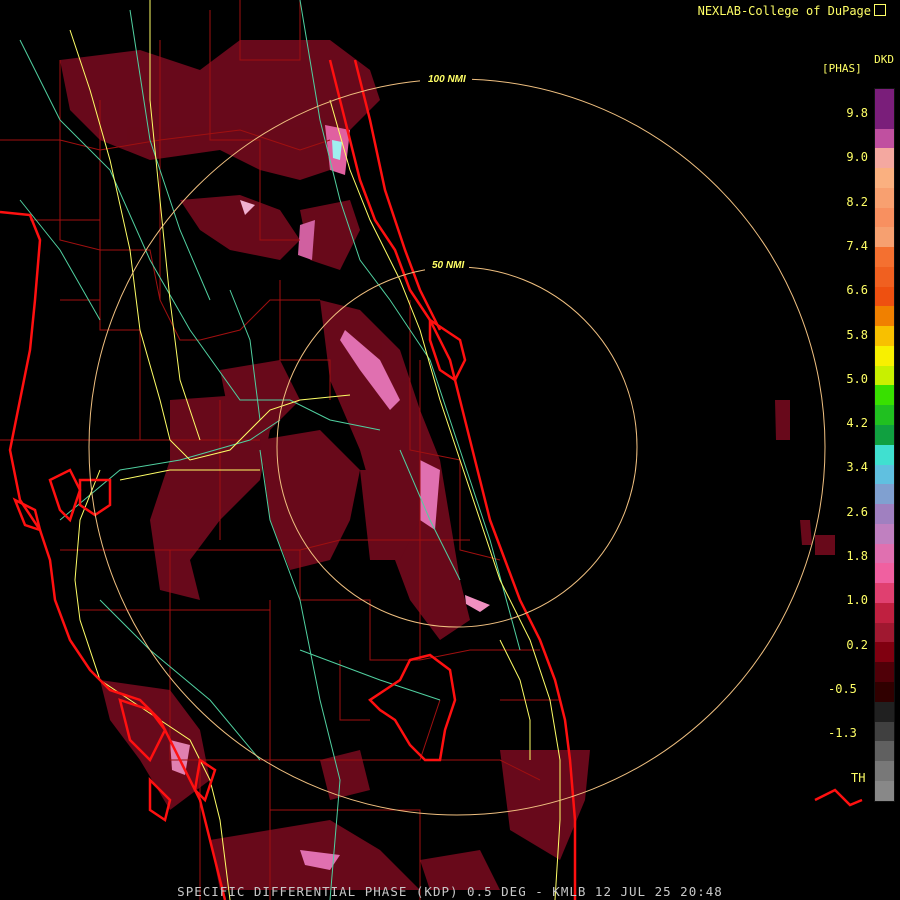 The height and width of the screenshot is (900, 900). I want to click on color-scale-tick: 6.6, so click(857, 290).